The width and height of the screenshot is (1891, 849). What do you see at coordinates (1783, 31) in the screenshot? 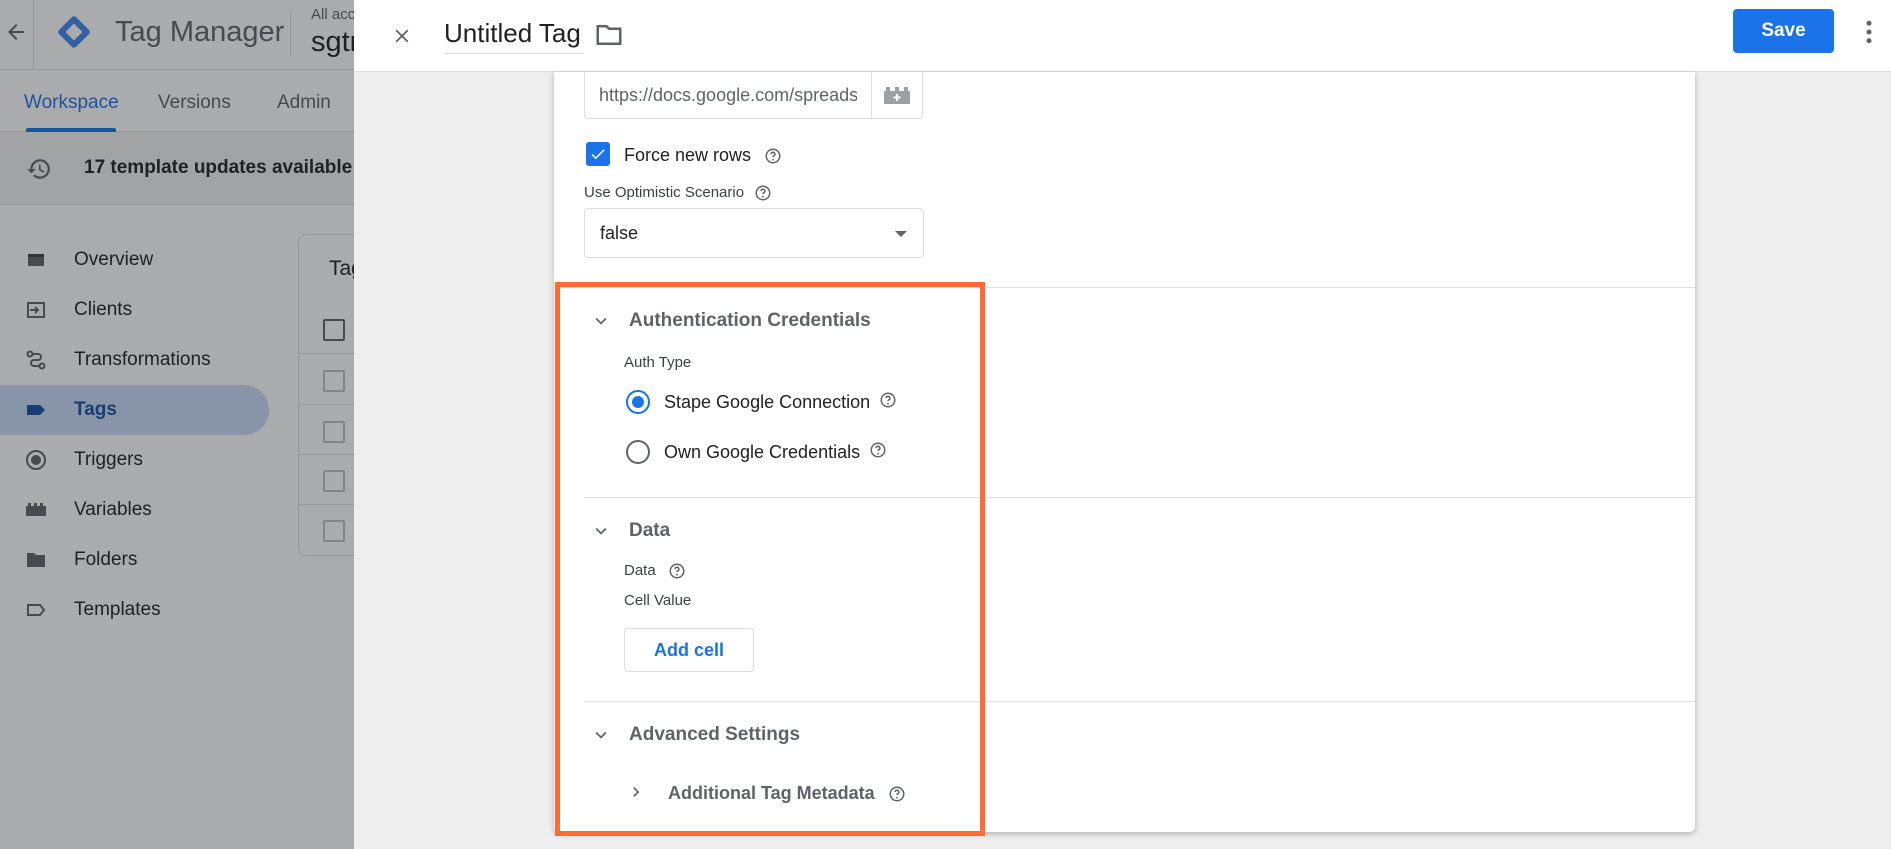
I see `save-button: Save` at bounding box center [1783, 31].